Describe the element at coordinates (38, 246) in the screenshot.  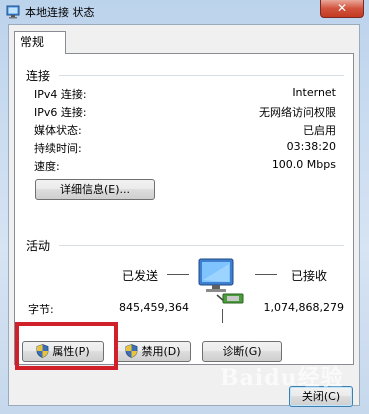
I see `activity-section-label: 活动` at that location.